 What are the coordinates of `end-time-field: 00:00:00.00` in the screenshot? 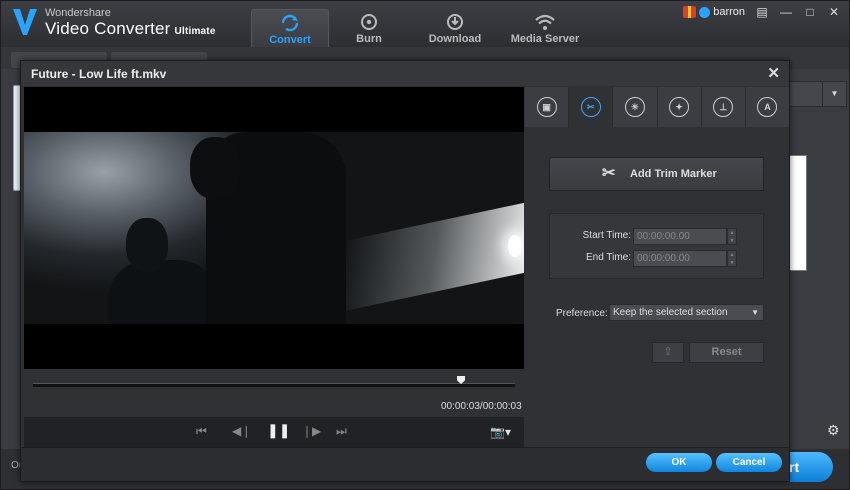 It's located at (680, 258).